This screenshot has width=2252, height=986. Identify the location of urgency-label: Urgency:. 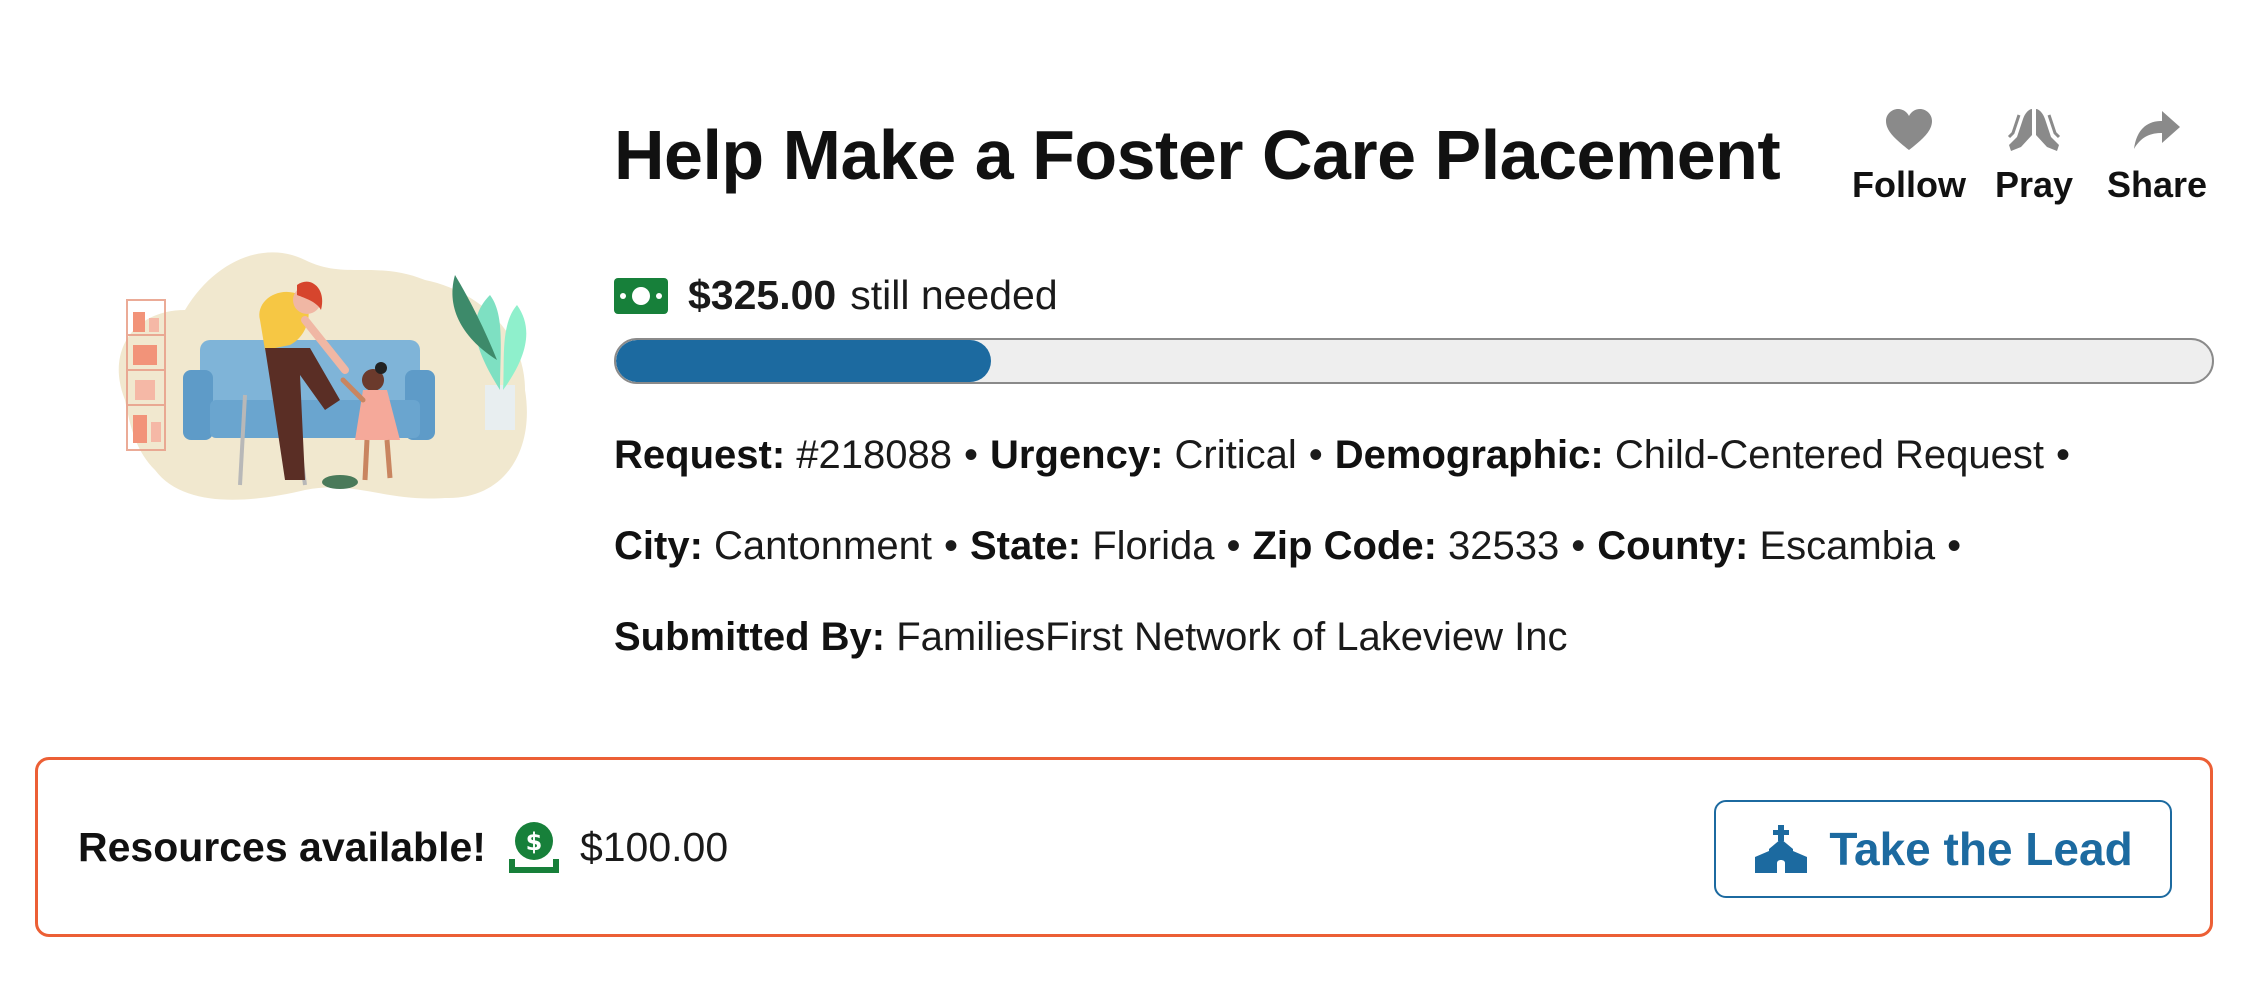
(1077, 455).